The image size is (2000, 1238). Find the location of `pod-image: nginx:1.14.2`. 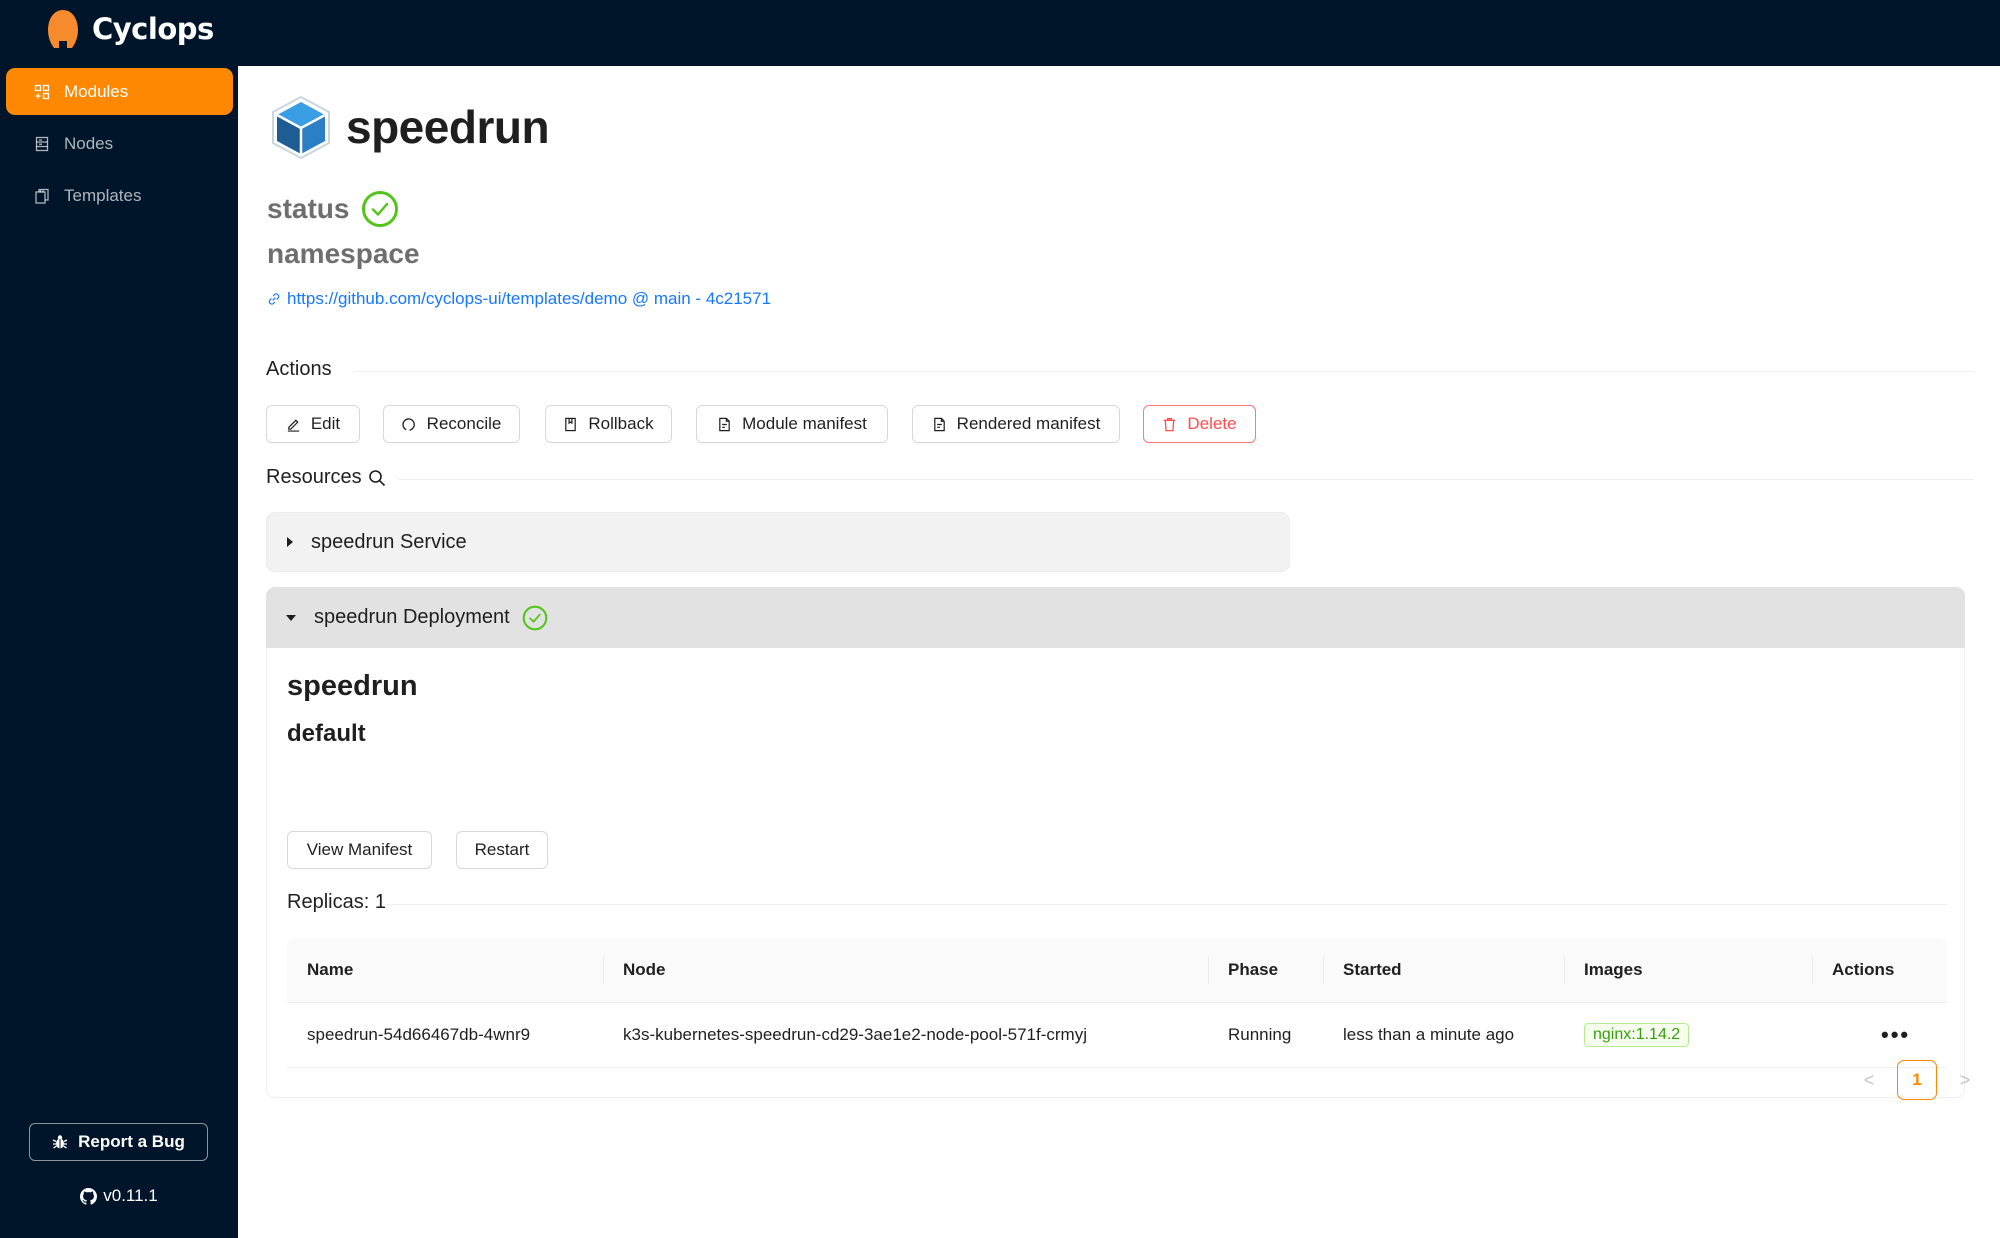

pod-image: nginx:1.14.2 is located at coordinates (1627, 1035).